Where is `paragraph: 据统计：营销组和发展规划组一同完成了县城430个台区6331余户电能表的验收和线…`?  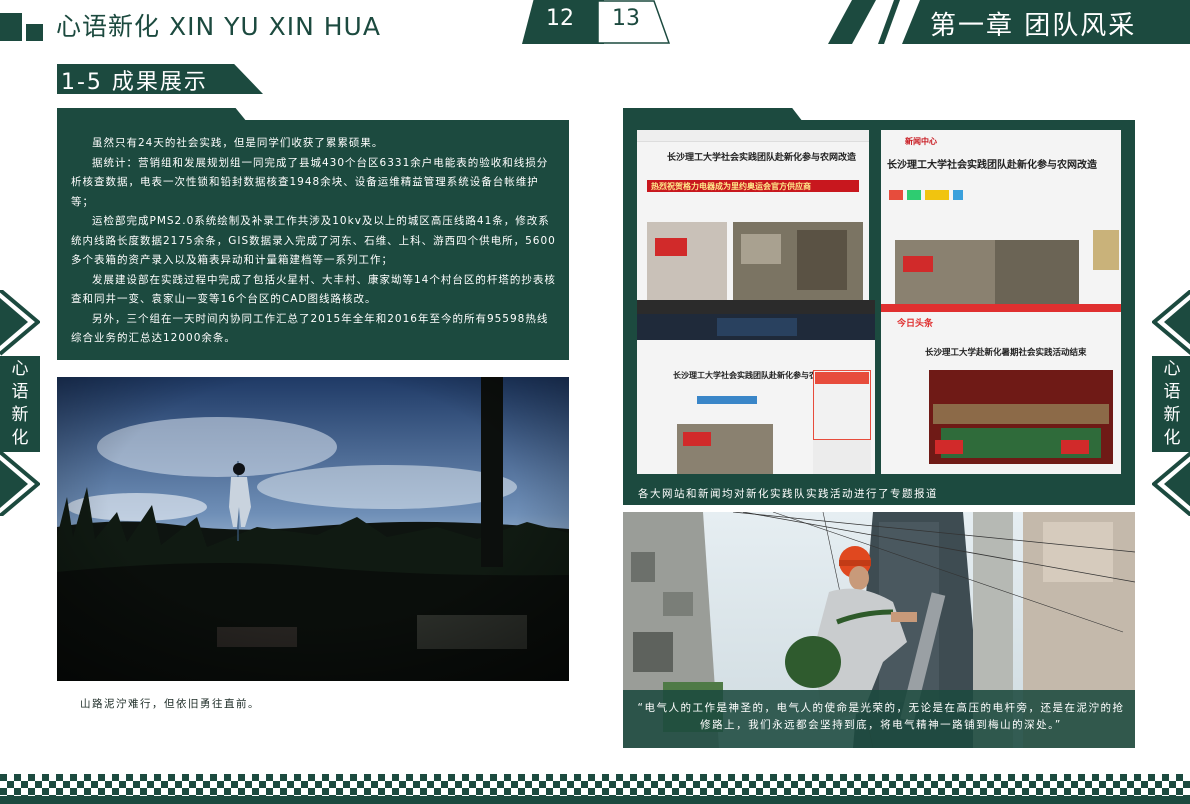
paragraph: 据统计：营销组和发展规划组一同完成了县城430个台区6331余户电能表的验收和线… is located at coordinates (310, 182).